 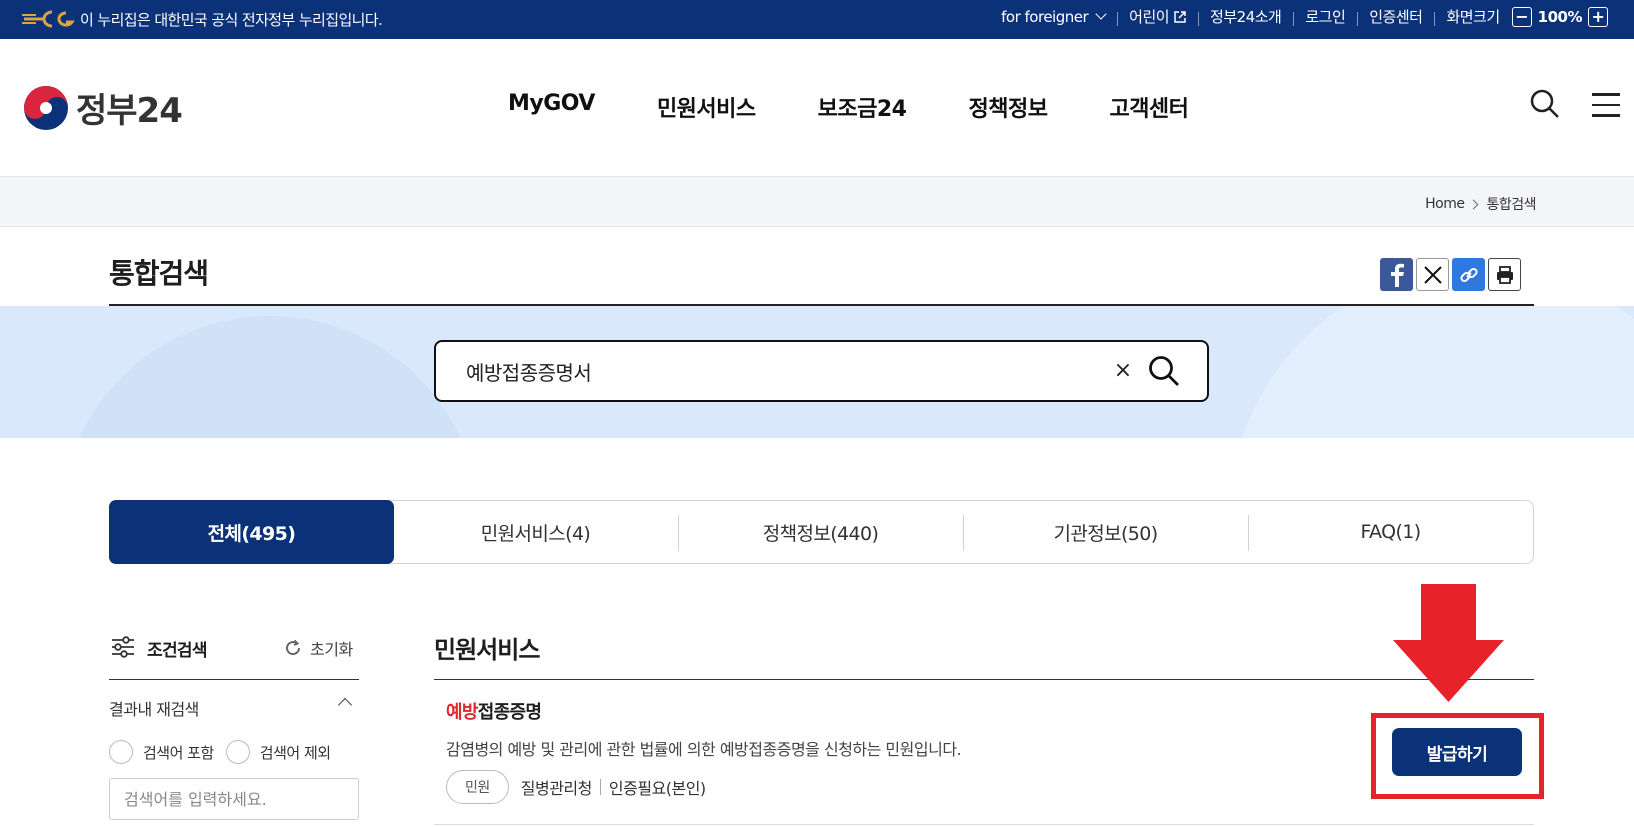 I want to click on page-title: 통합검색, so click(x=159, y=273).